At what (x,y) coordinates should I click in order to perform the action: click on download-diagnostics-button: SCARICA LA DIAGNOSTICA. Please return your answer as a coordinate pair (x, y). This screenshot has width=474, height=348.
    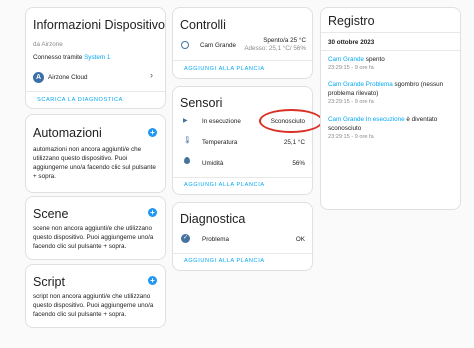
    Looking at the image, I should click on (80, 100).